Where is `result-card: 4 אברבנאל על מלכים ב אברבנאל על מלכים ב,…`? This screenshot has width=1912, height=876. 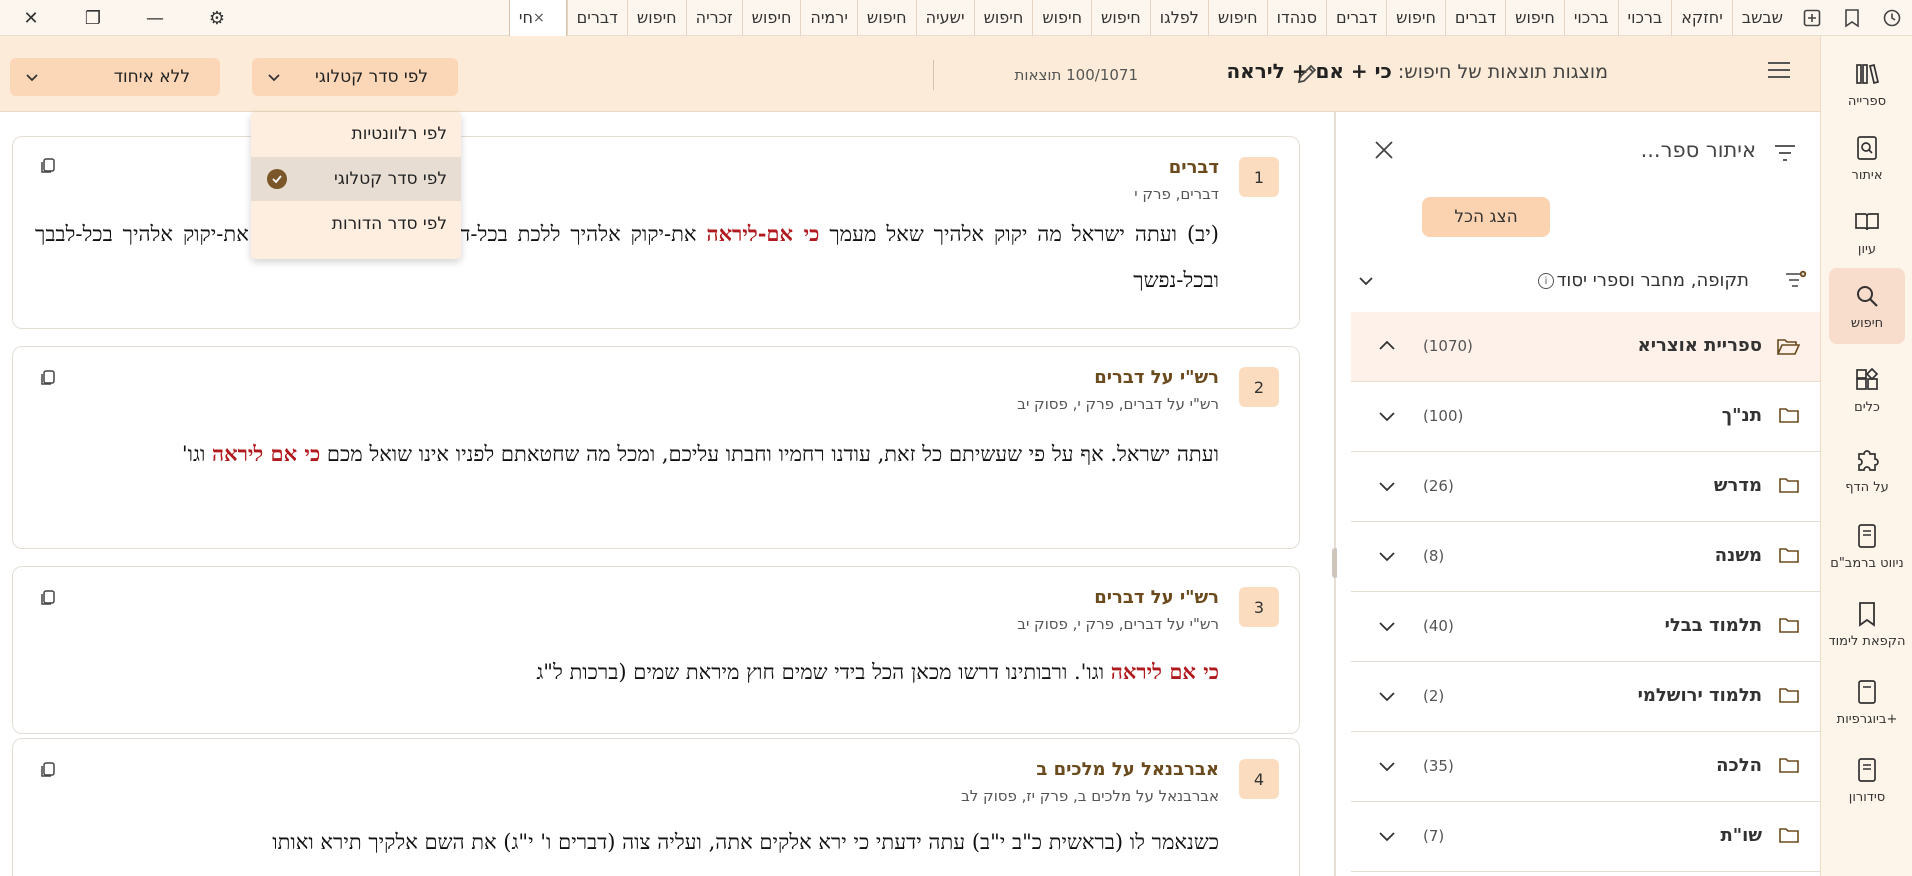
result-card: 4 אברבנאל על מלכים ב אברבנאל על מלכים ב,… is located at coordinates (656, 807).